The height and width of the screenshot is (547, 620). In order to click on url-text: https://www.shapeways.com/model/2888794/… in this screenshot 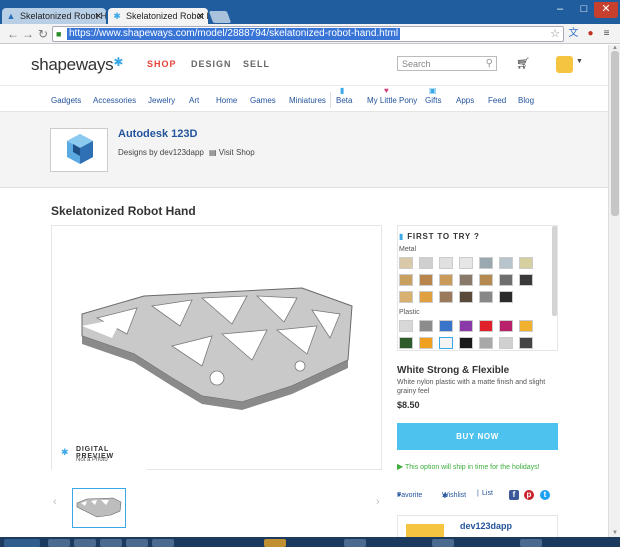, I will do `click(234, 34)`.